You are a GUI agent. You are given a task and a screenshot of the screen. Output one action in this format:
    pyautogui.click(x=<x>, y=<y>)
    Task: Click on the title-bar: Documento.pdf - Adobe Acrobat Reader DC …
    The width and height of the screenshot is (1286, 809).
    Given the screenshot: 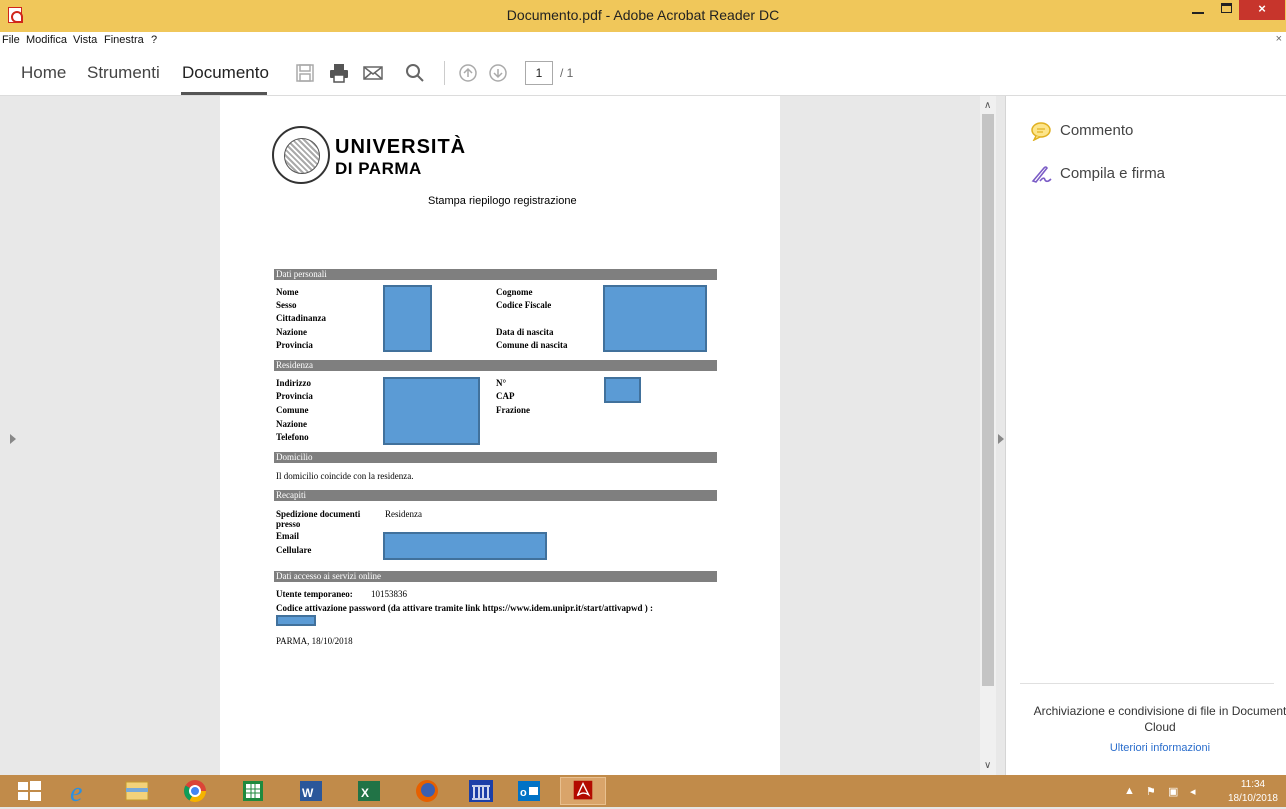 What is the action you would take?
    pyautogui.click(x=643, y=16)
    